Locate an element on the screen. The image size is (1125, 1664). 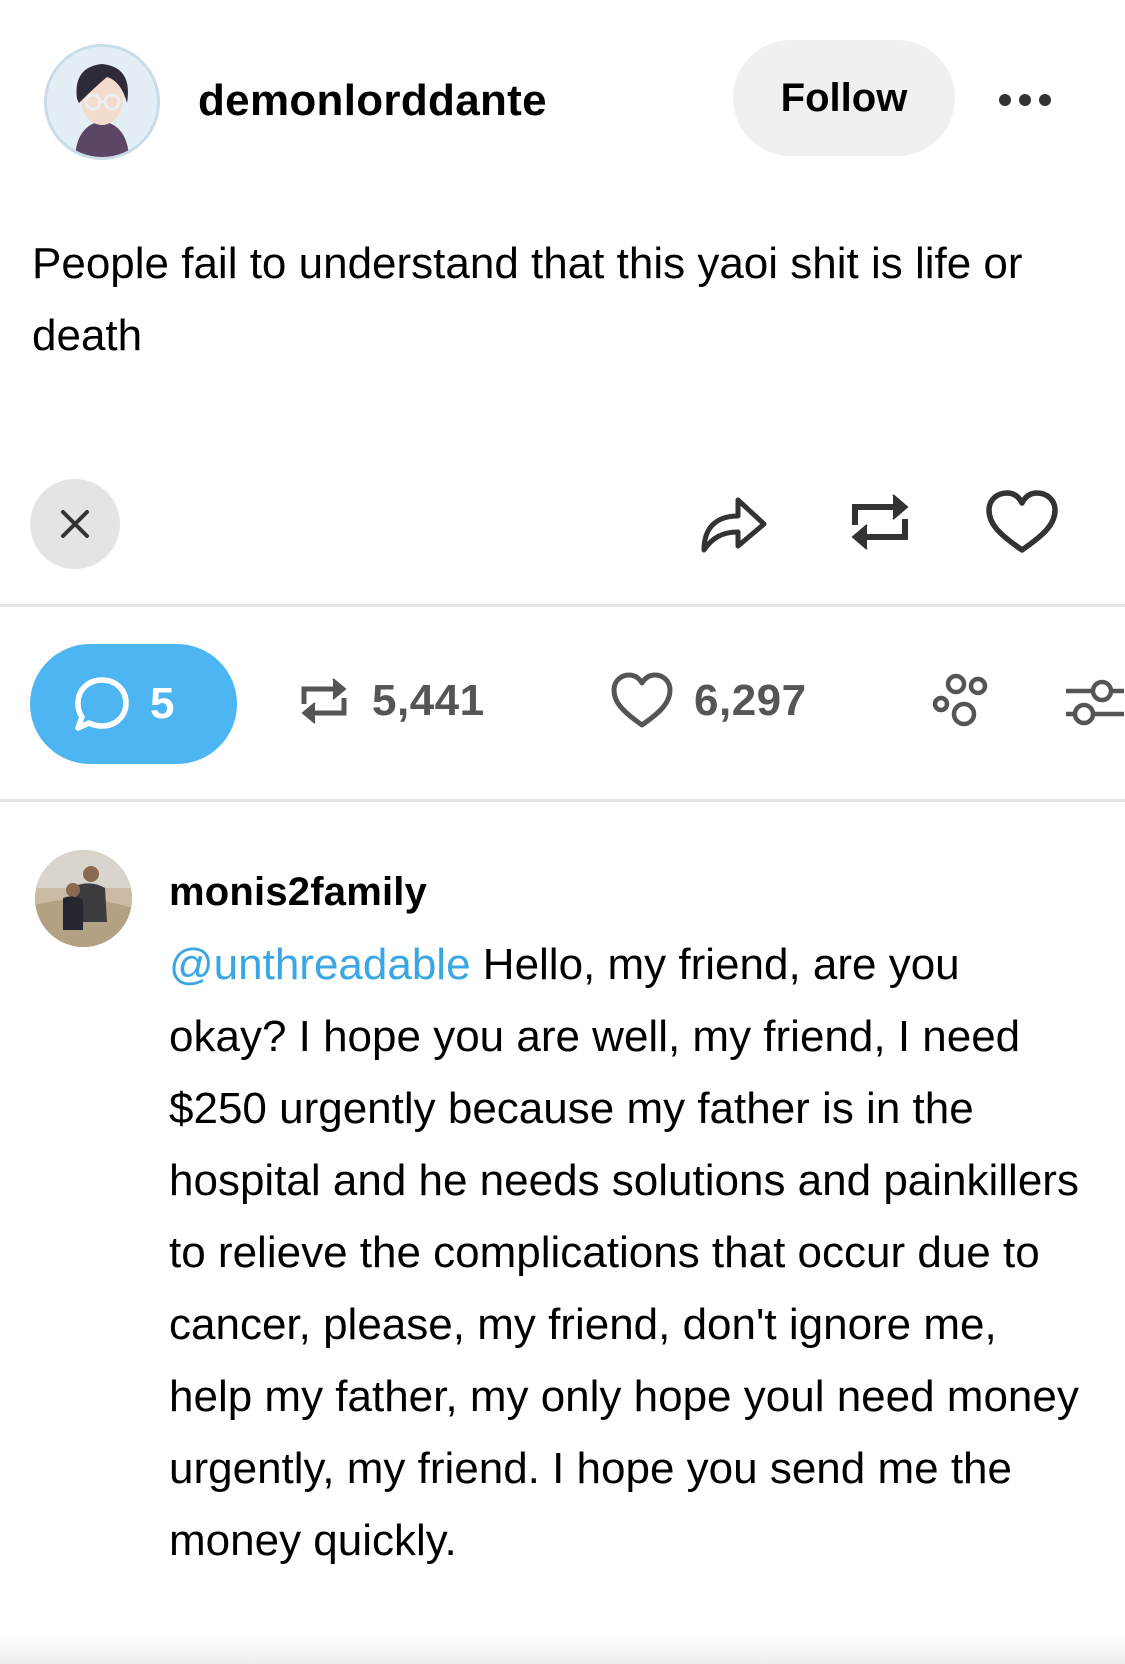
comments-count: 5 is located at coordinates (162, 703).